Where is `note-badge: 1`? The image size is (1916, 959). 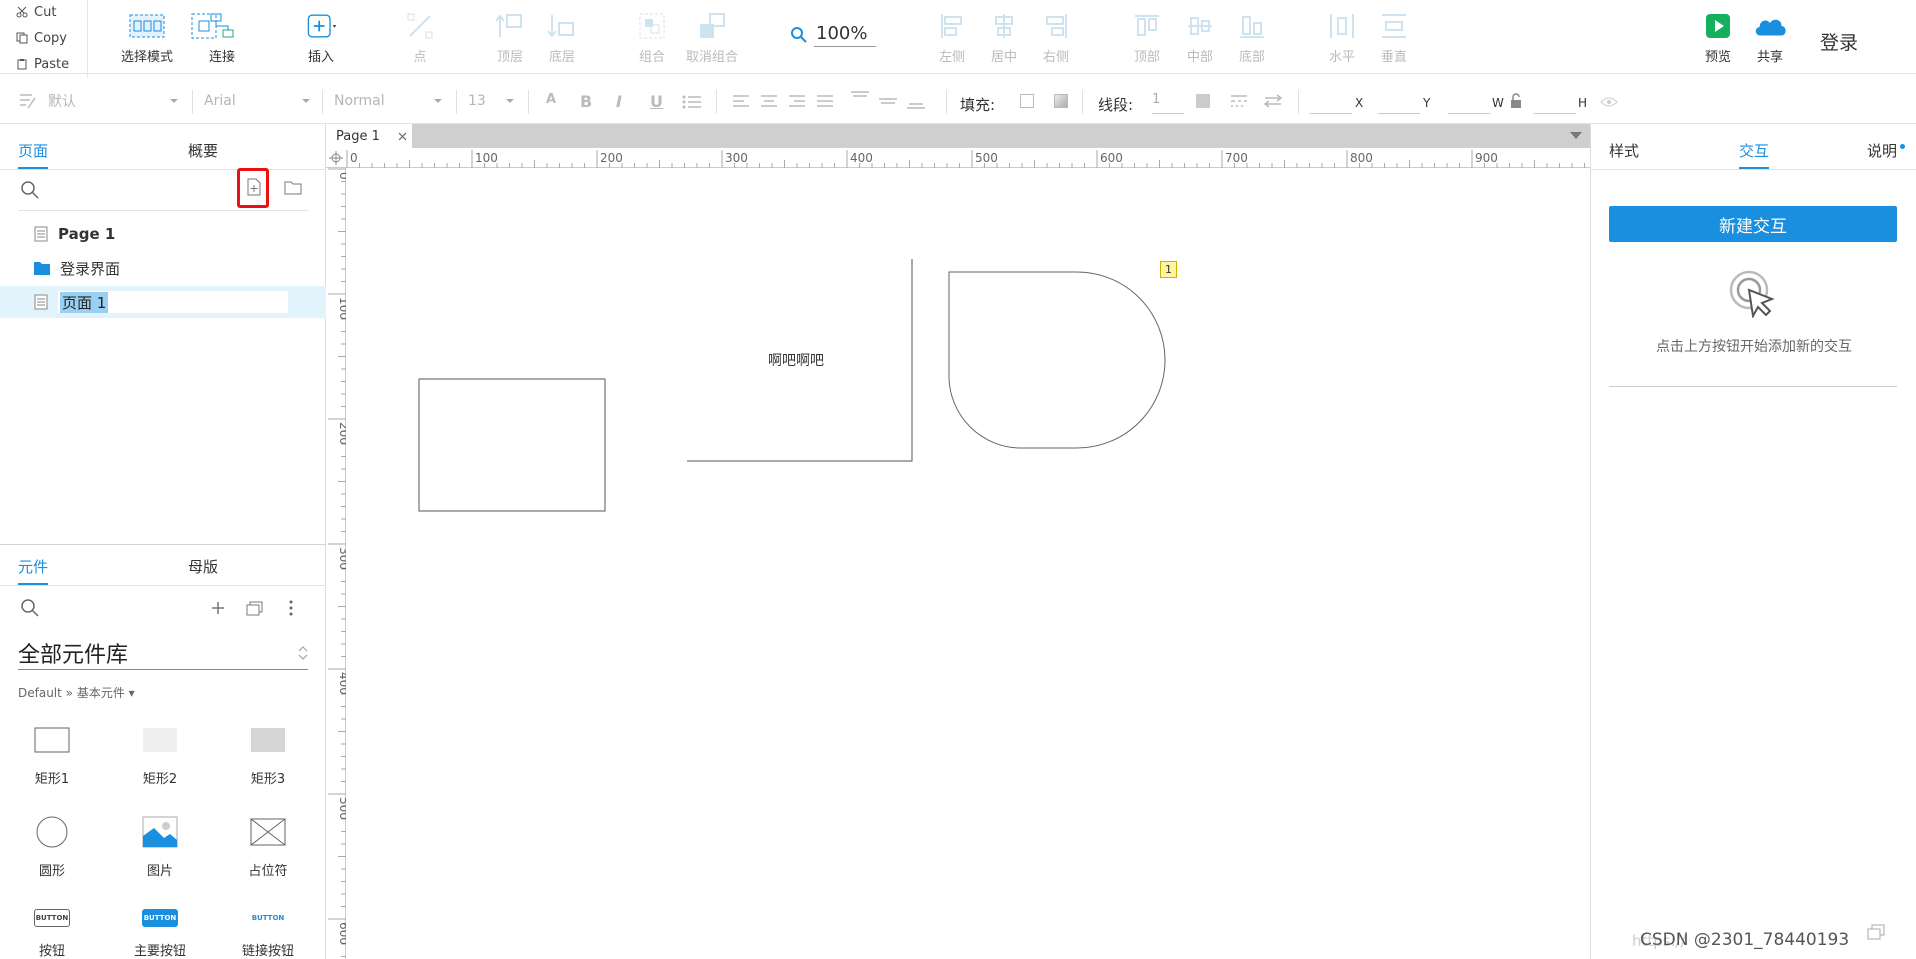 note-badge: 1 is located at coordinates (1168, 269).